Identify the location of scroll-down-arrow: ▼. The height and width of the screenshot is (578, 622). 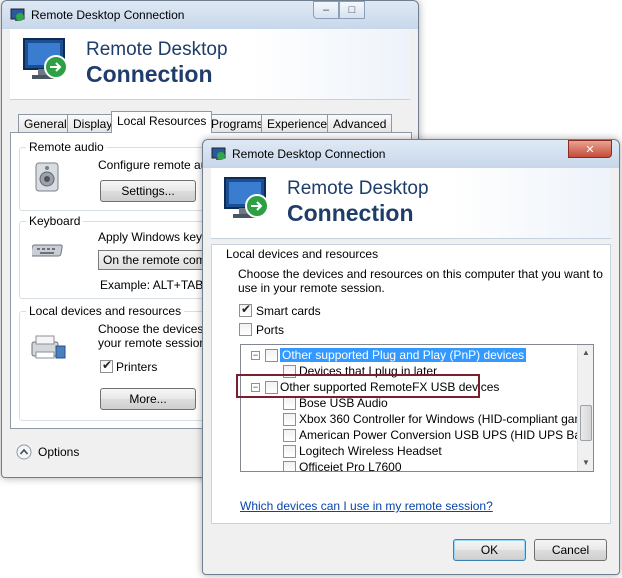
(585, 463).